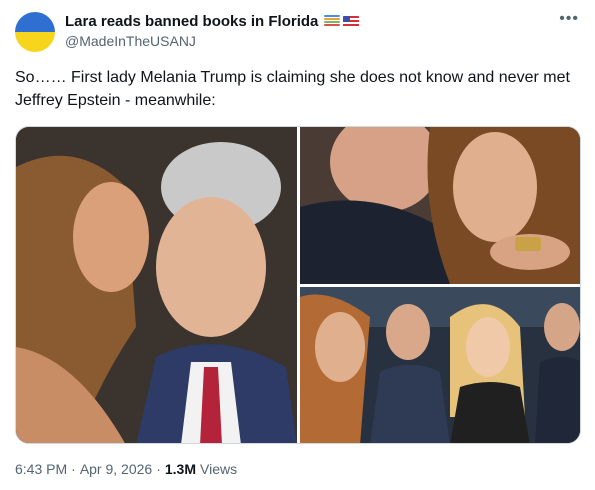 This screenshot has width=595, height=490. I want to click on tweet-date: Apr 9, 2026, so click(116, 469).